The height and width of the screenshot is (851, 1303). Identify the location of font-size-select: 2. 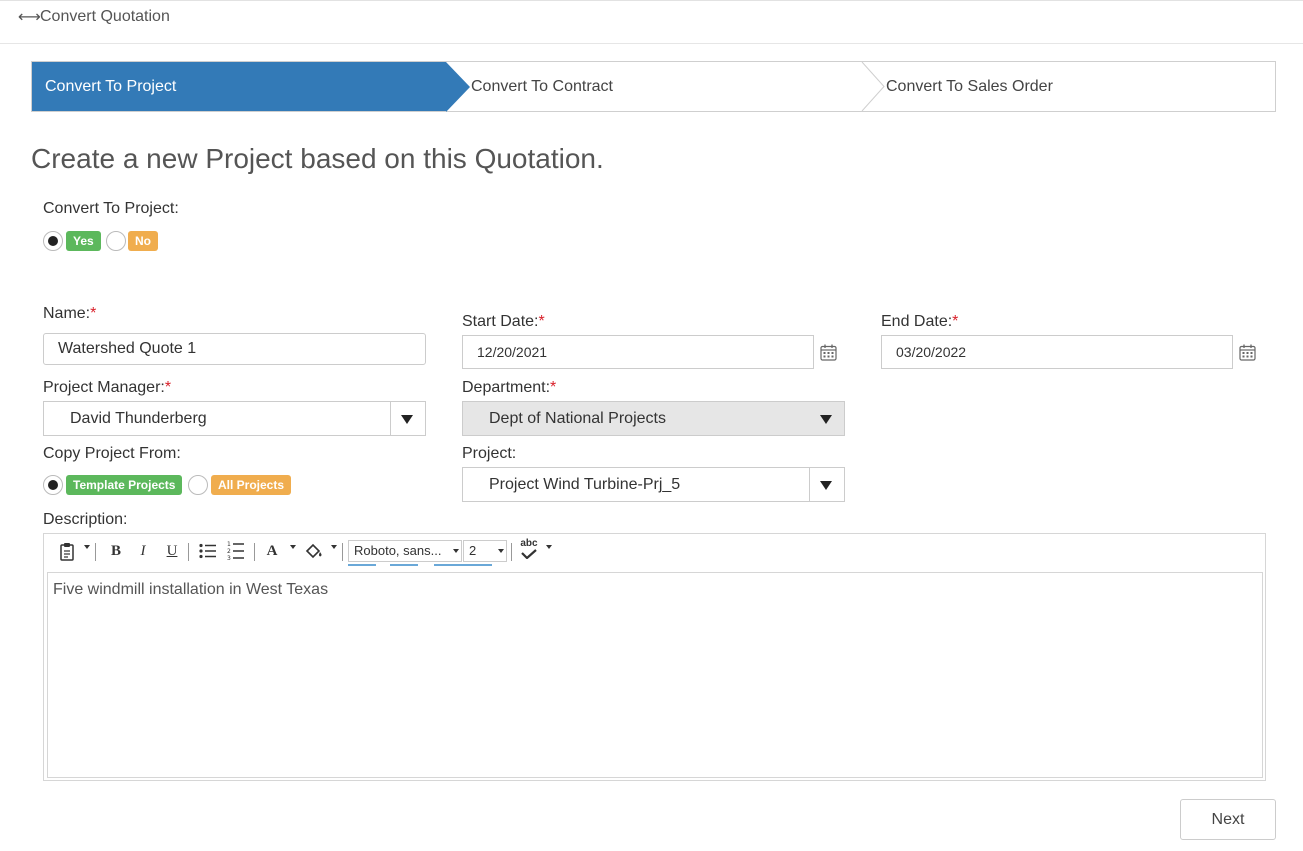
(485, 551).